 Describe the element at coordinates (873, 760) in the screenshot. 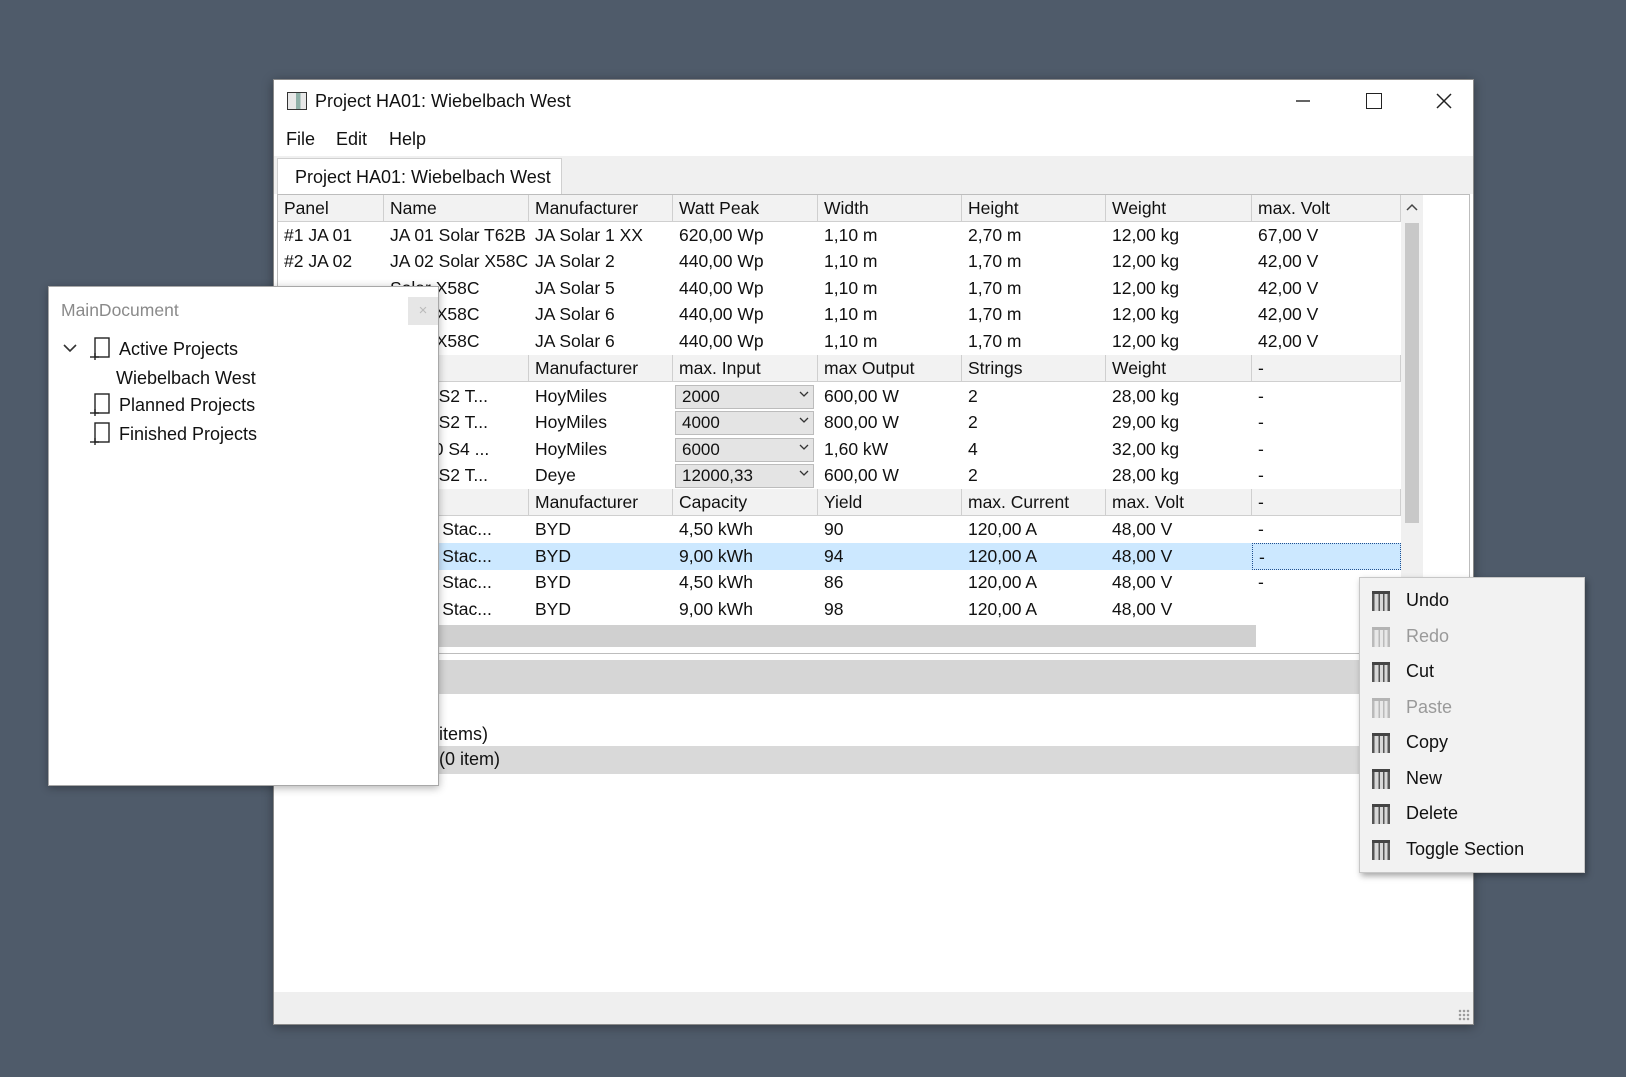

I see `items-band: (0 item)` at that location.